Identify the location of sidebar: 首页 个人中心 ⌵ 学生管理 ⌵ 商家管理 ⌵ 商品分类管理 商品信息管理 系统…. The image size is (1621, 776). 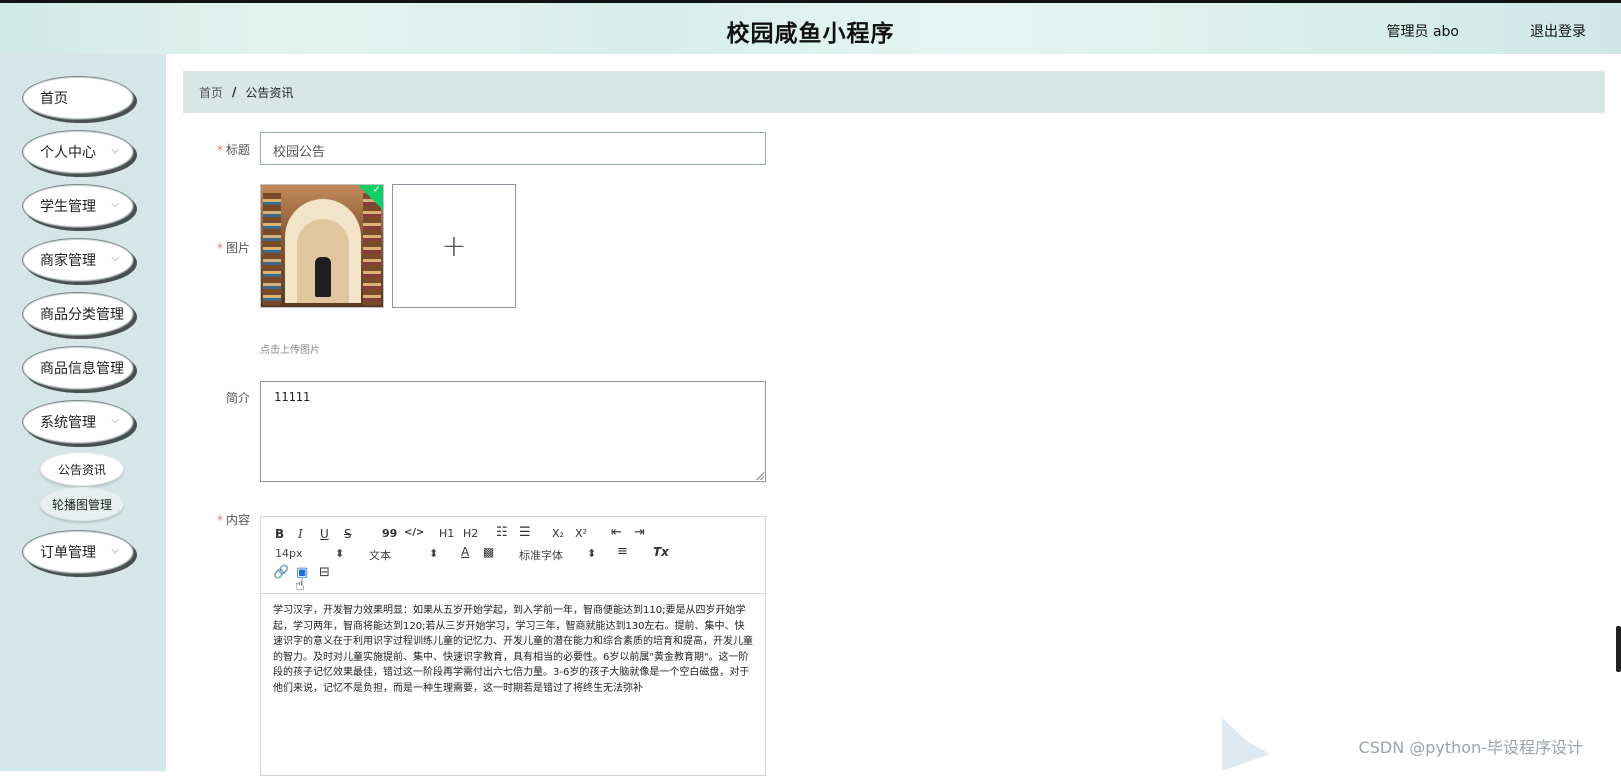
(83, 412).